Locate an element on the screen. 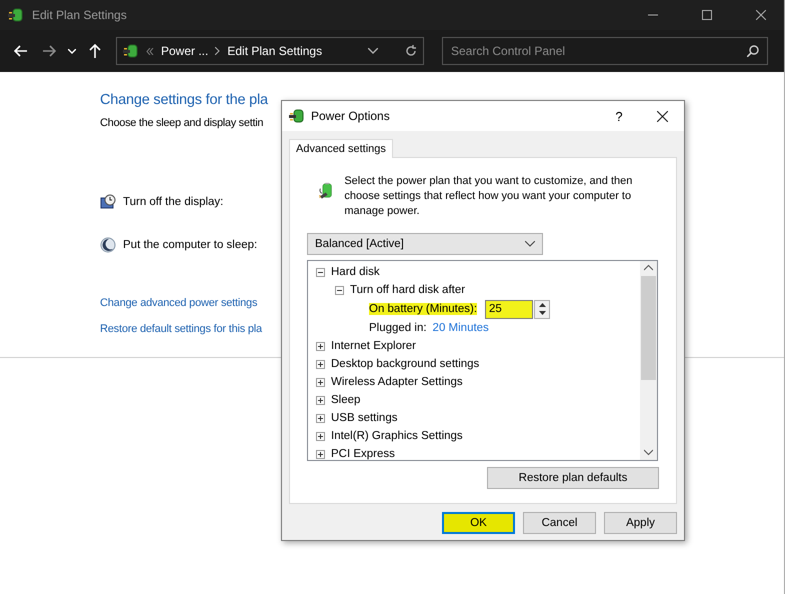  dialog-button: Apply is located at coordinates (640, 523).